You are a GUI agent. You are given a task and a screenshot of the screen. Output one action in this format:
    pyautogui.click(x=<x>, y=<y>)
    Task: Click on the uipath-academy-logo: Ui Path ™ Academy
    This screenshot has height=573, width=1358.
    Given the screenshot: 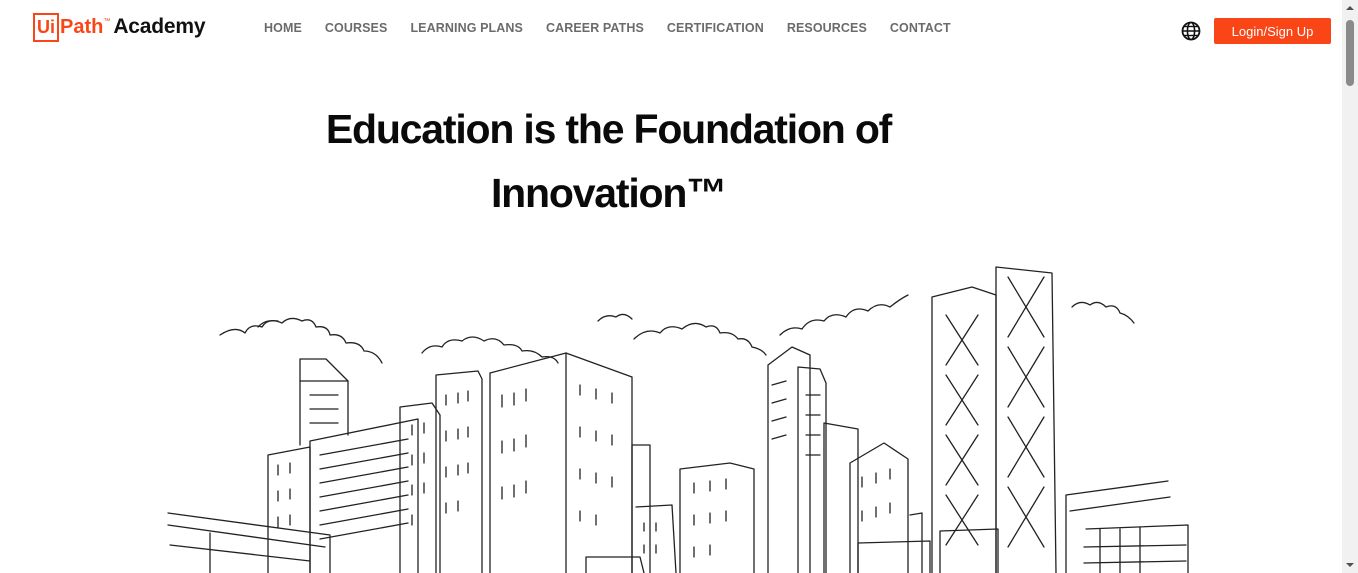 What is the action you would take?
    pyautogui.click(x=119, y=27)
    